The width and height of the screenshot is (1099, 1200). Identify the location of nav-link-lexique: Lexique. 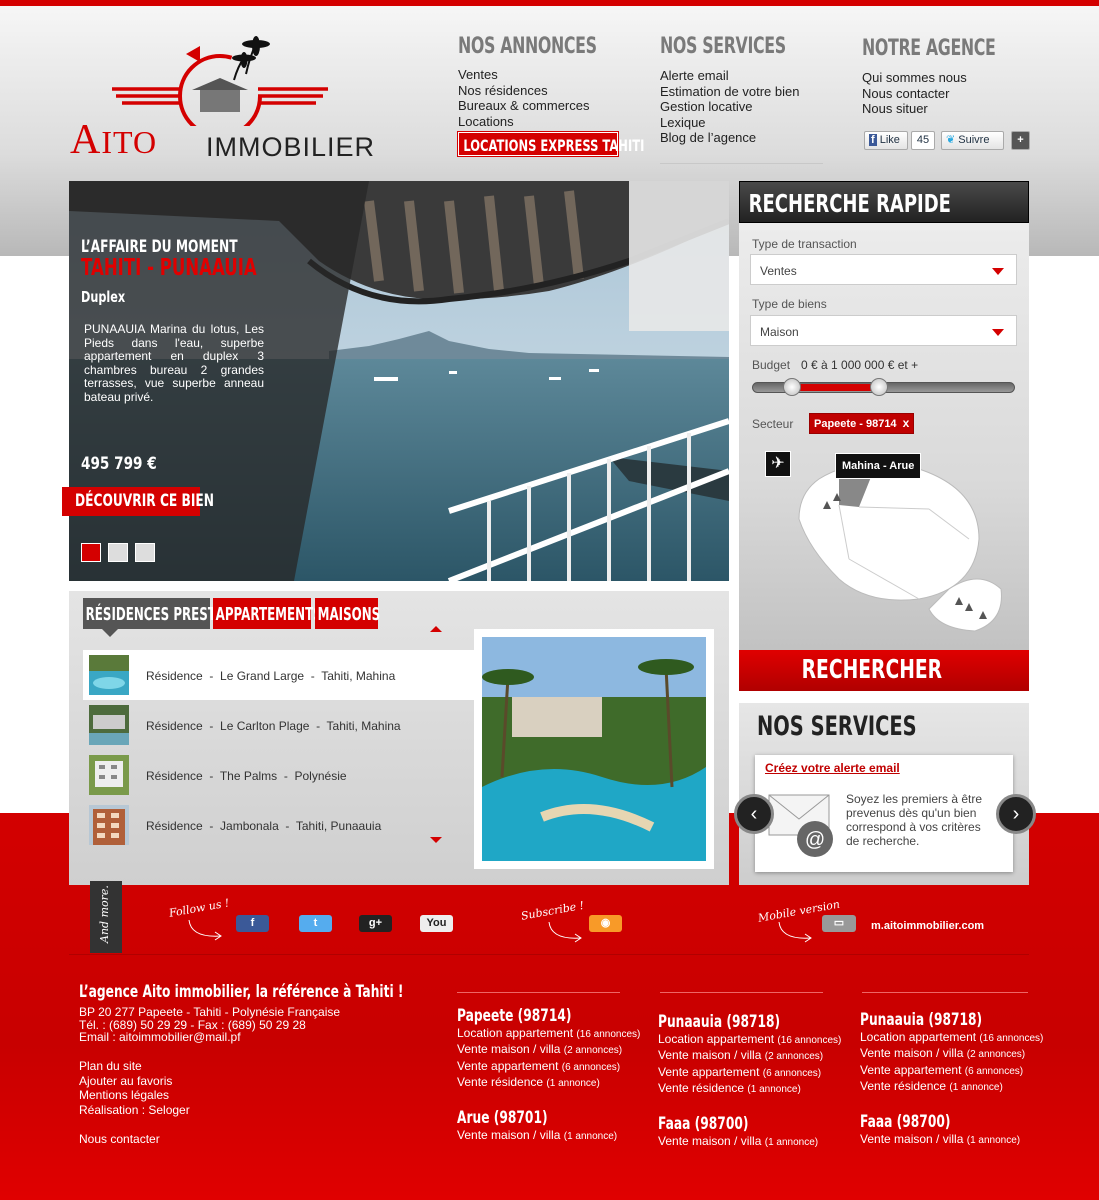
(729, 123).